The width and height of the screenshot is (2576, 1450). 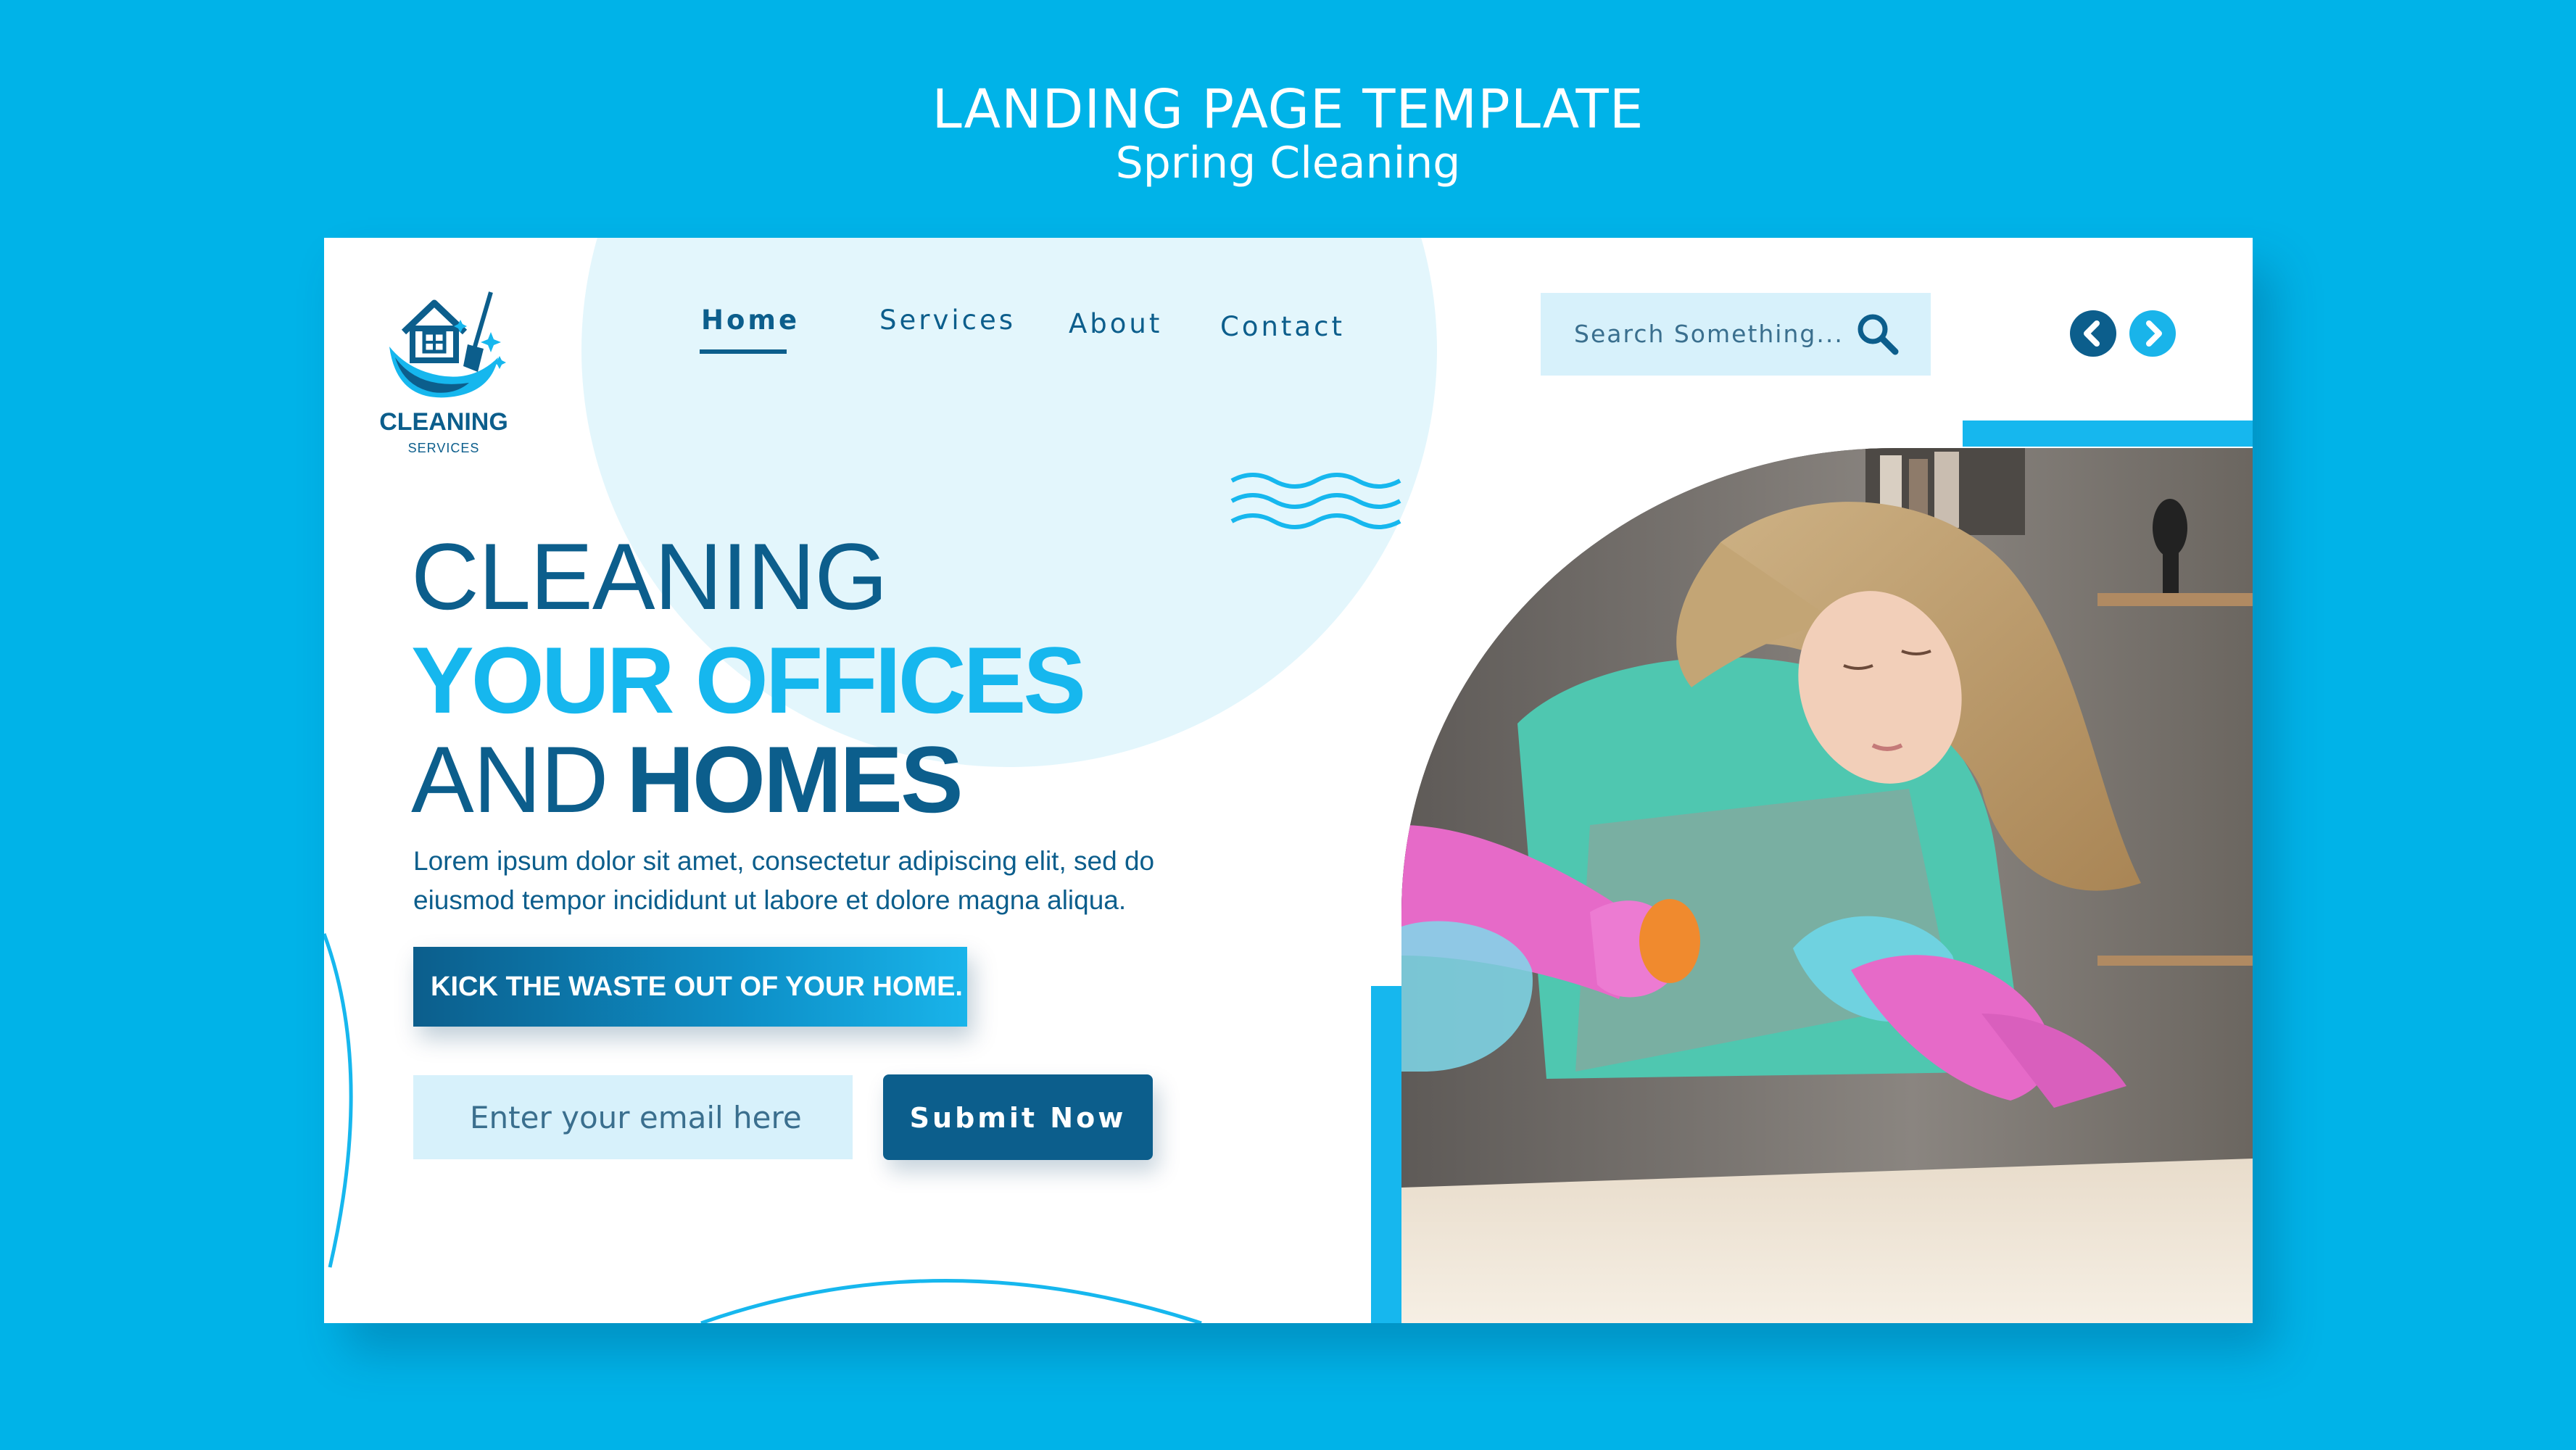 What do you see at coordinates (948, 320) in the screenshot?
I see `nav-services: Services` at bounding box center [948, 320].